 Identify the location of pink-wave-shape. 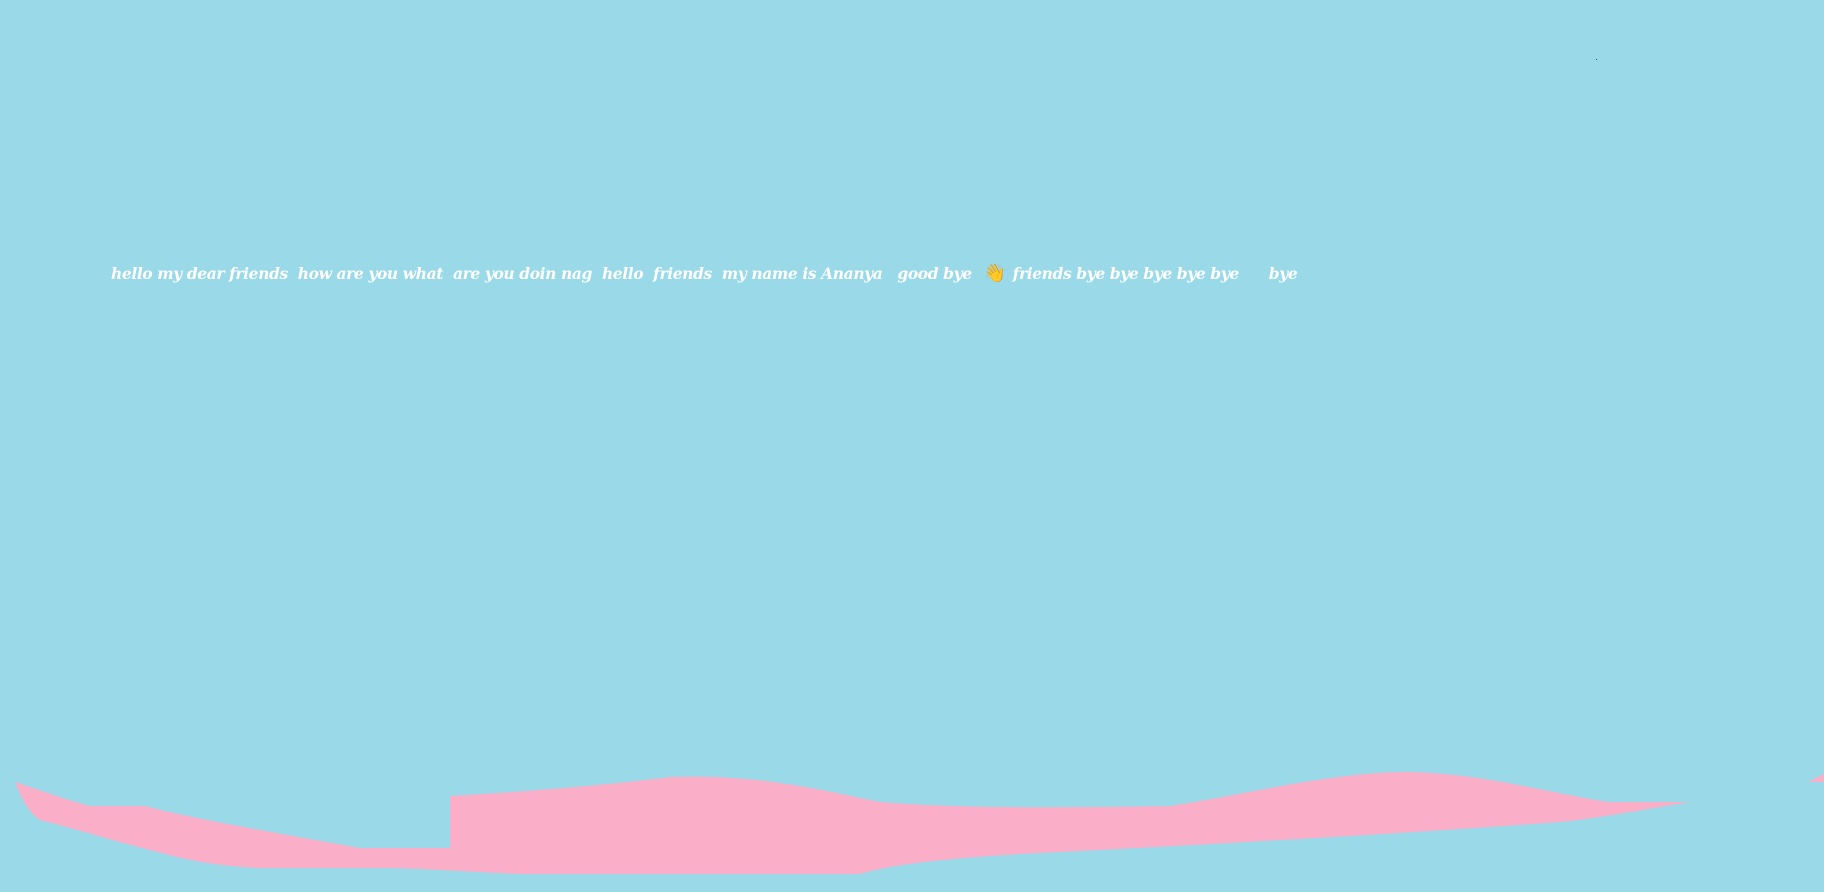
(919, 823).